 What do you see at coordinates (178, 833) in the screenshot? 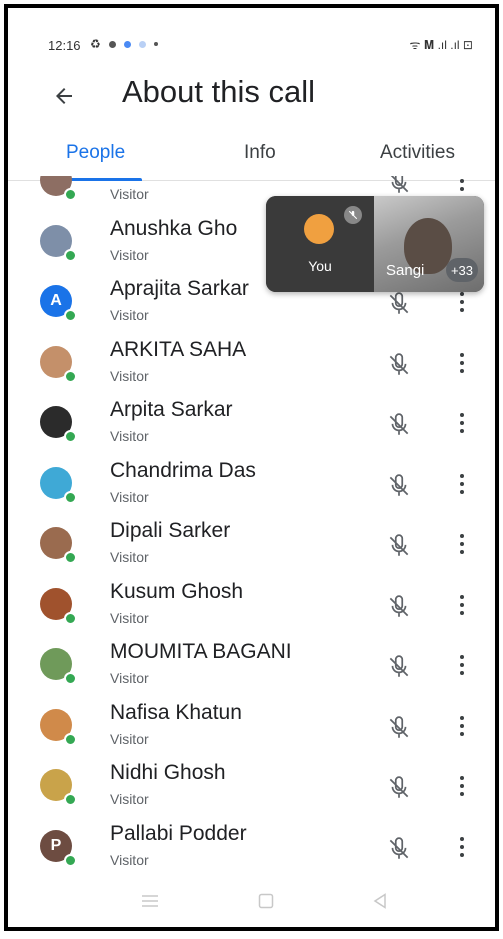
I see `participant-name: Pallabi Podder` at bounding box center [178, 833].